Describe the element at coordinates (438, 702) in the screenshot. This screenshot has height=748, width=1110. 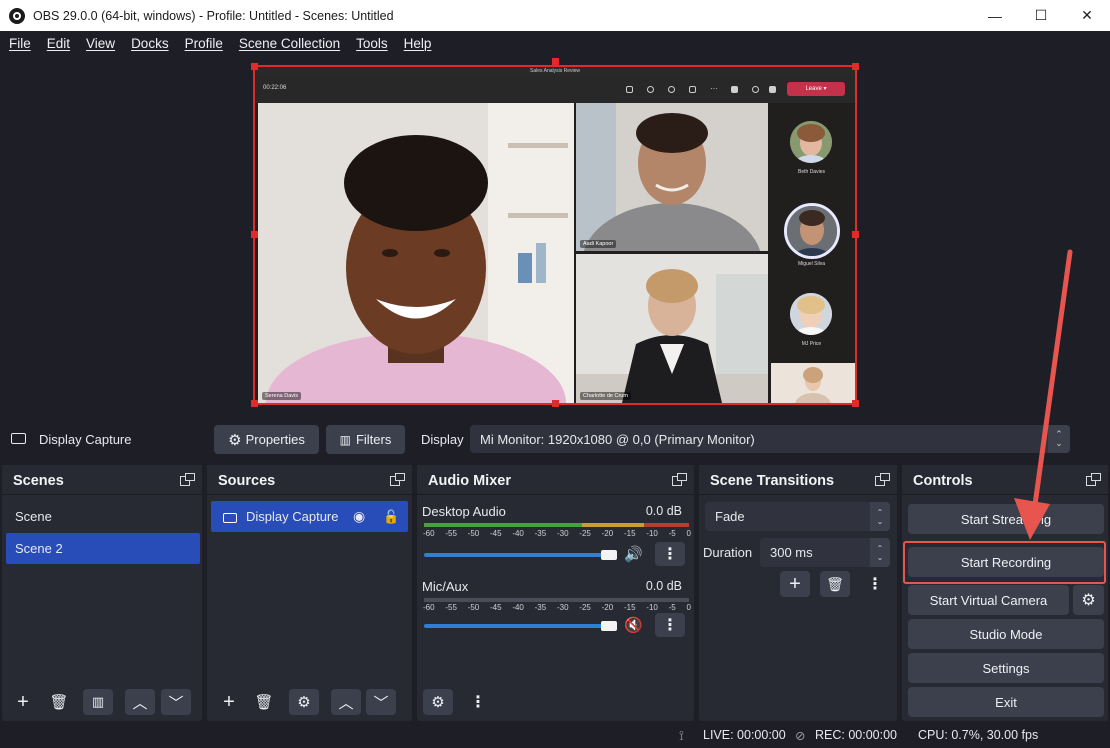
I see `advanced-audio-gear-icon: ⚙` at that location.